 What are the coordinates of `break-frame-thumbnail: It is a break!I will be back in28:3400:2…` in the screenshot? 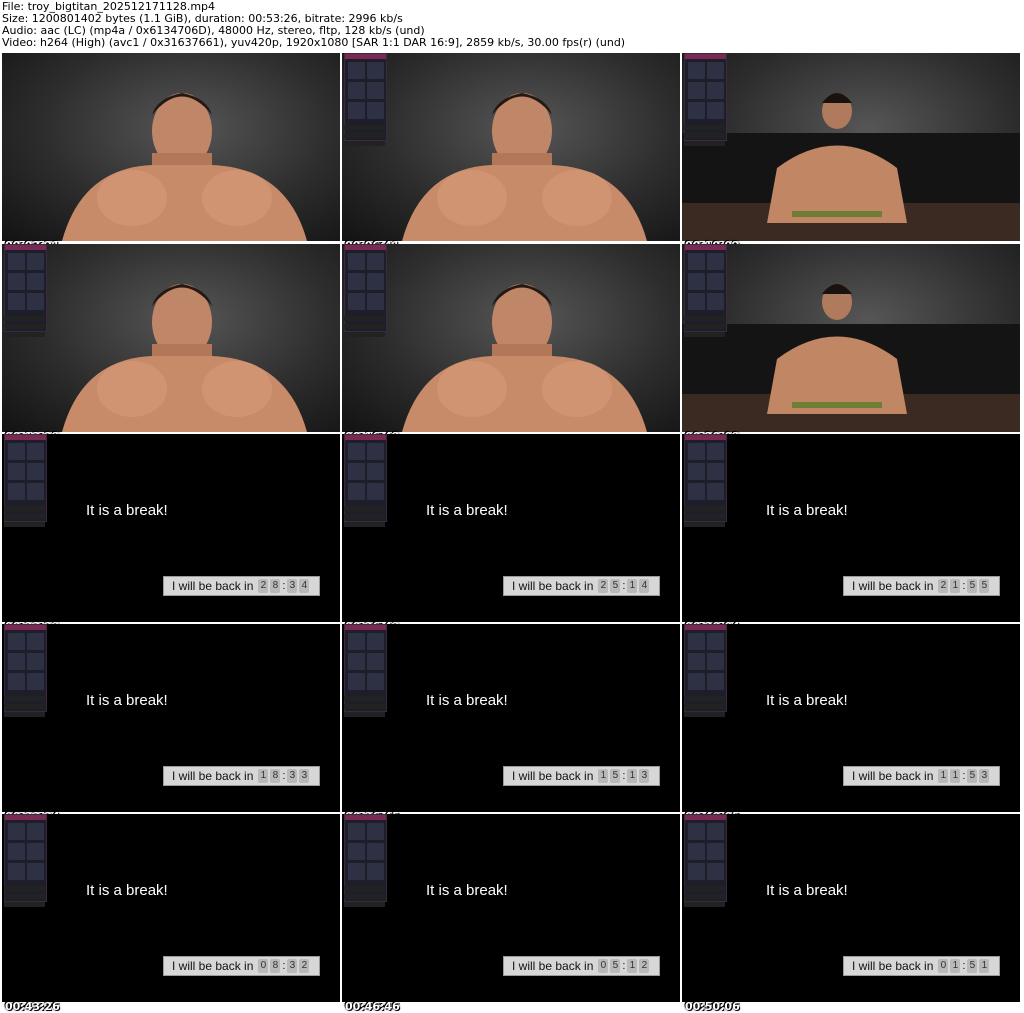 It's located at (171, 533).